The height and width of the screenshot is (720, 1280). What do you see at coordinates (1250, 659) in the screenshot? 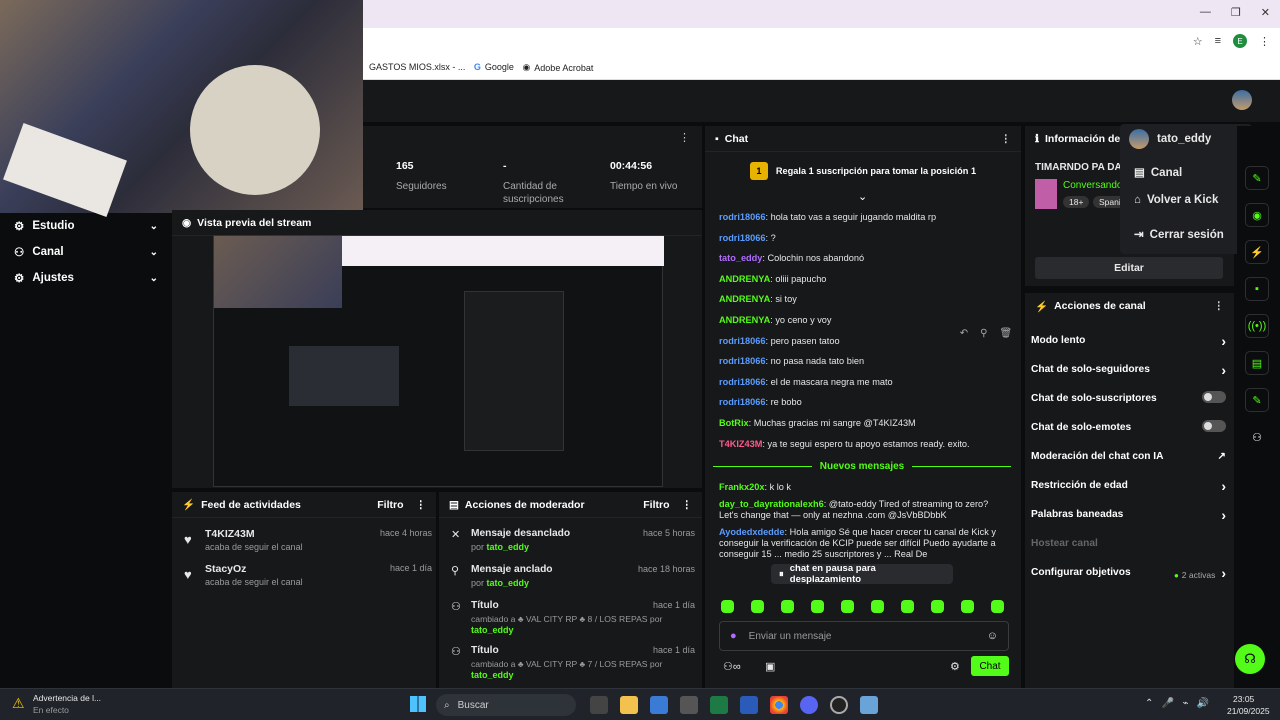
I see `support-icon: ☊` at bounding box center [1250, 659].